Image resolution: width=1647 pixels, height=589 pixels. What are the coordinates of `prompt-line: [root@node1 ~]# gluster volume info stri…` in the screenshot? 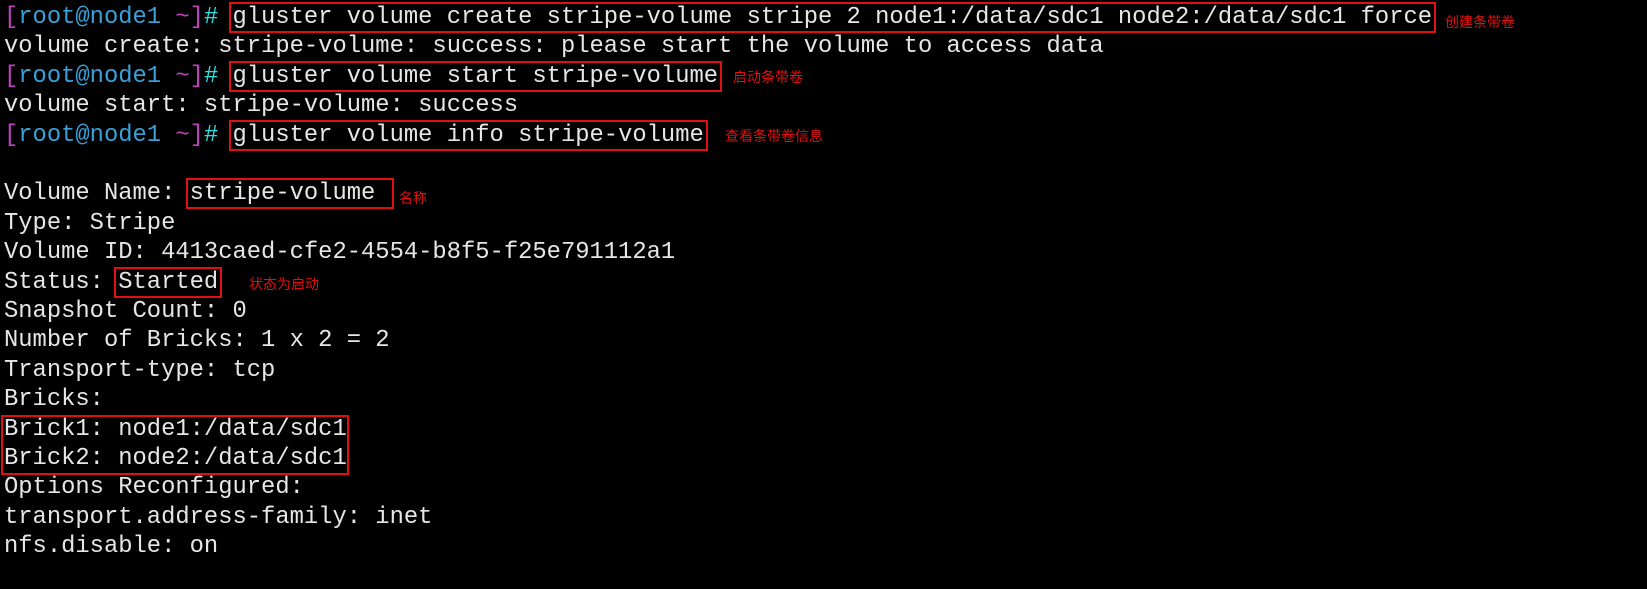 It's located at (356, 135).